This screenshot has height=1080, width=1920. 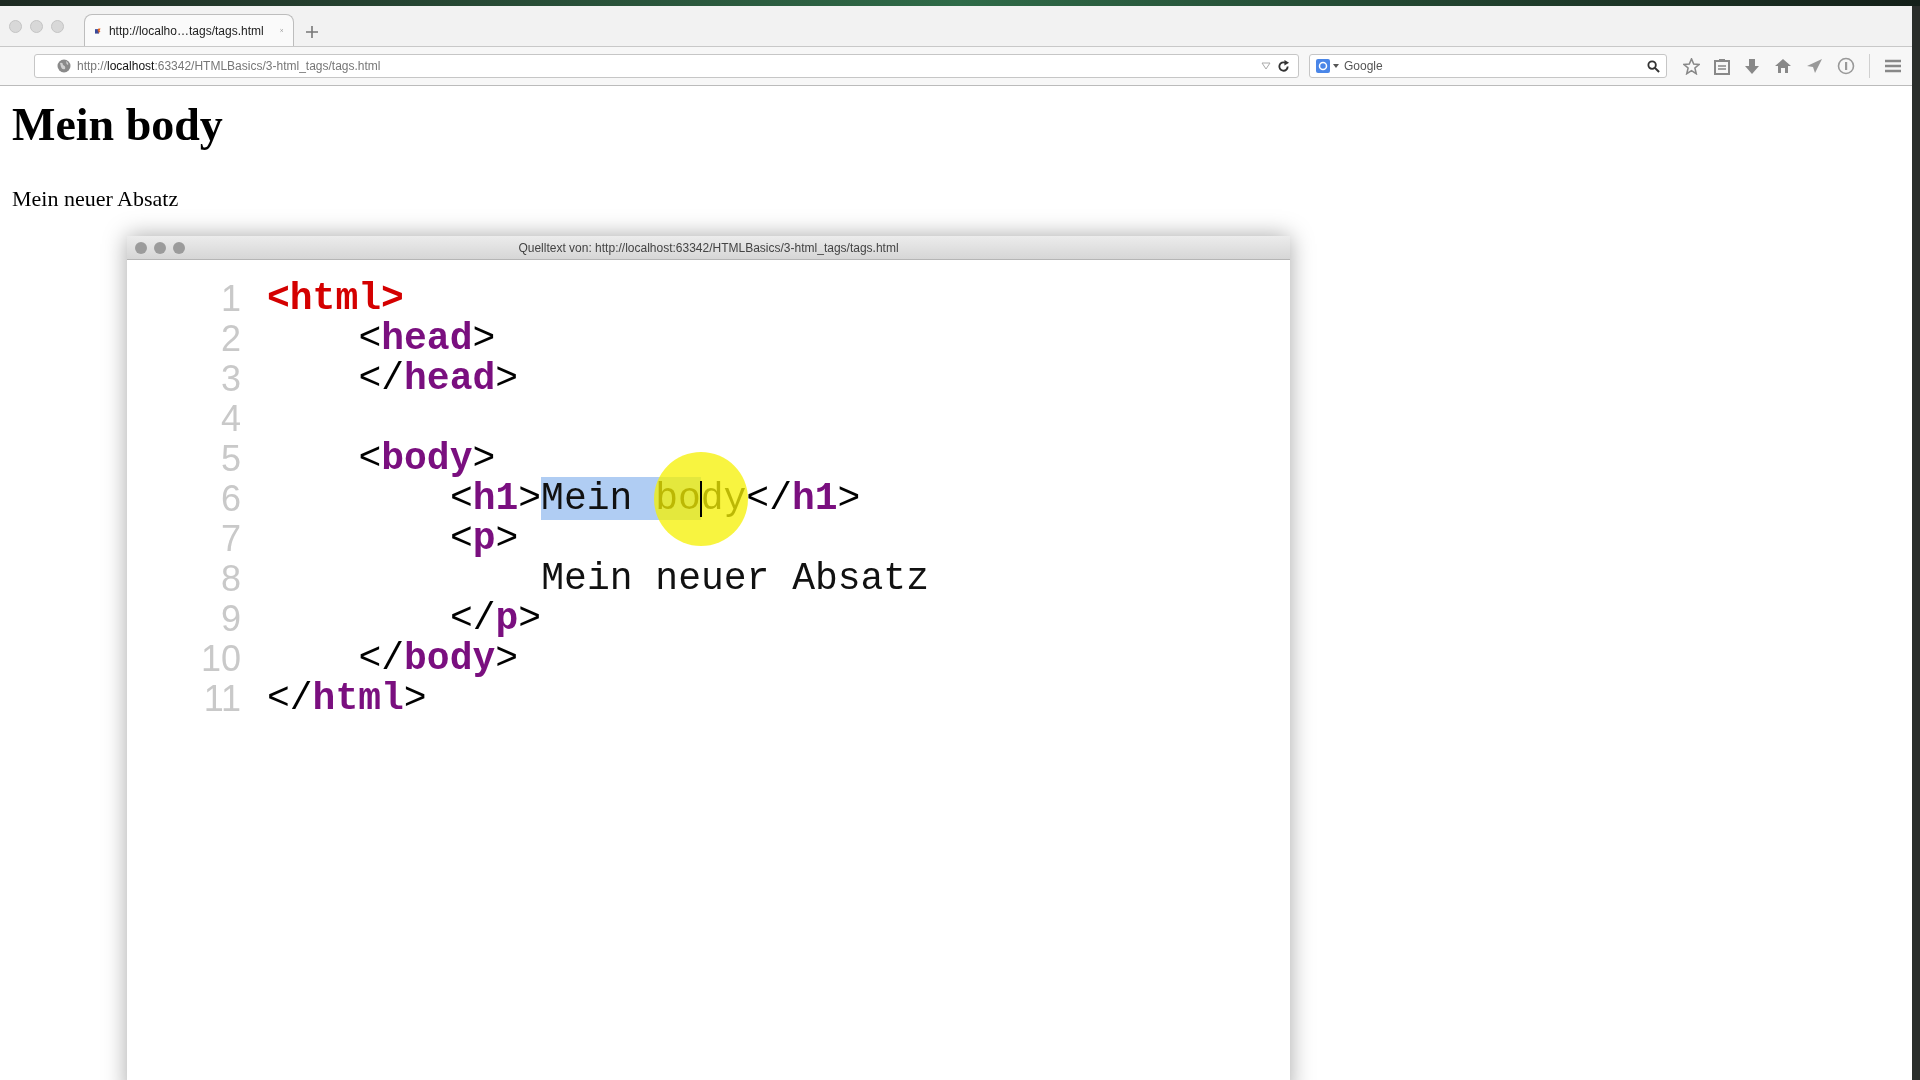 What do you see at coordinates (666, 66) in the screenshot?
I see `address-bar: http://localhost:63342/HTMLBasics/3-html_tags/tags.html` at bounding box center [666, 66].